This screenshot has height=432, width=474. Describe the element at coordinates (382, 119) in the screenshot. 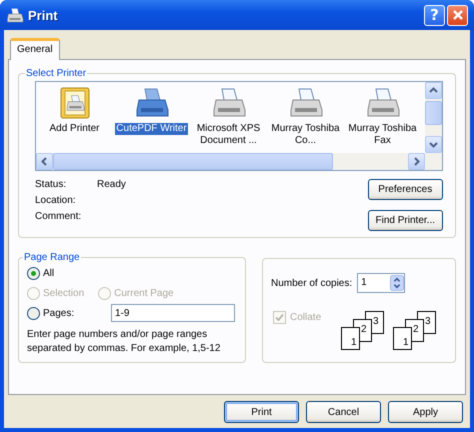

I see `printer-item: Murray Toshiba Fax` at that location.